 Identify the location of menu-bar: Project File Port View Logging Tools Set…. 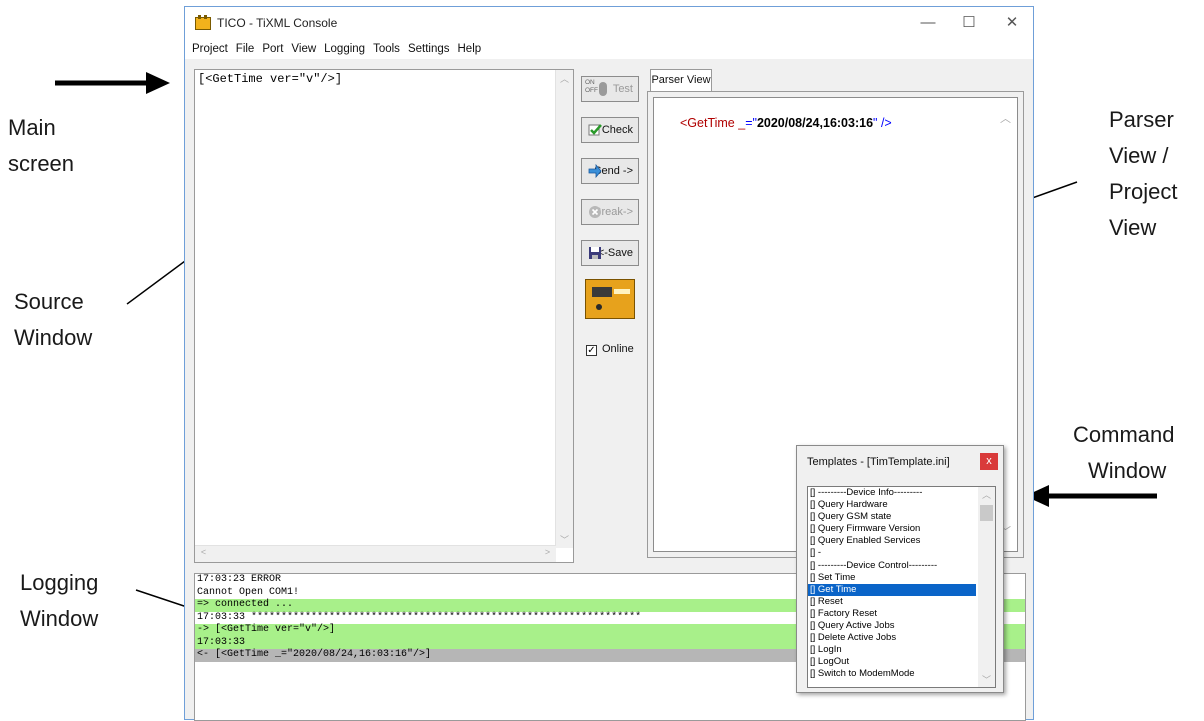
(609, 49).